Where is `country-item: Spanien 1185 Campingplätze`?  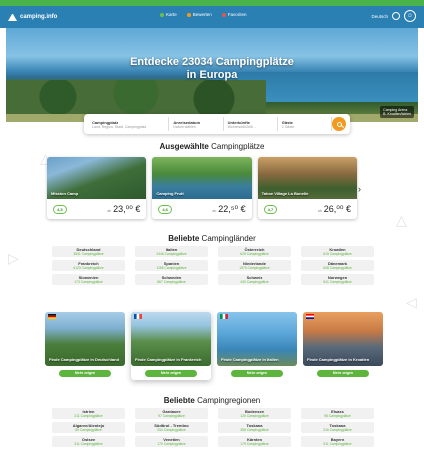 country-item: Spanien 1185 Campingplätze is located at coordinates (171, 265).